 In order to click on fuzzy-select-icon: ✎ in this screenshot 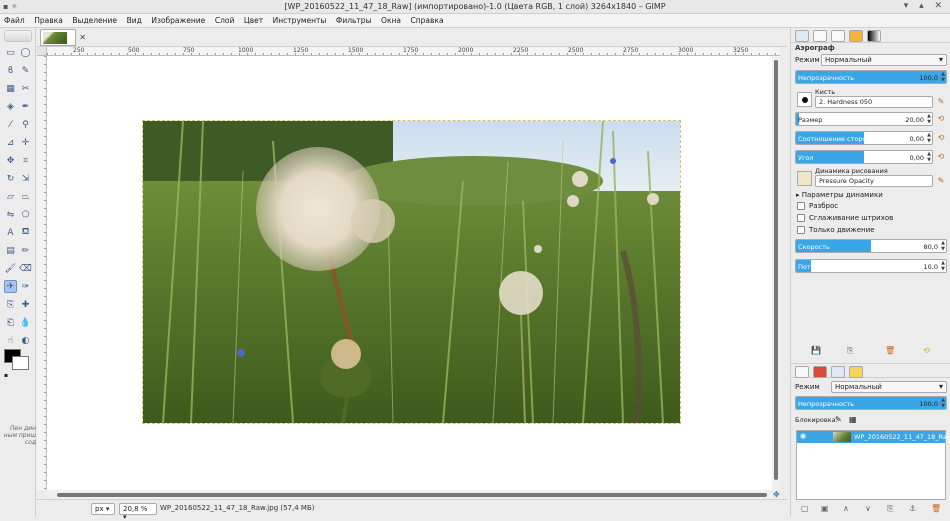, I will do `click(25, 70)`.